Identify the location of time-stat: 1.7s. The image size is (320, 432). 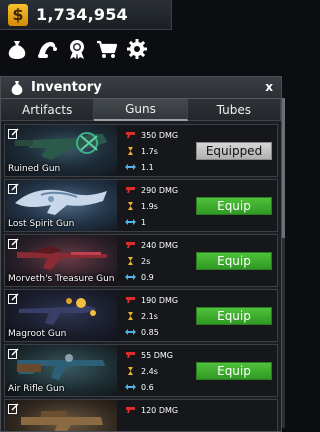
(160, 151).